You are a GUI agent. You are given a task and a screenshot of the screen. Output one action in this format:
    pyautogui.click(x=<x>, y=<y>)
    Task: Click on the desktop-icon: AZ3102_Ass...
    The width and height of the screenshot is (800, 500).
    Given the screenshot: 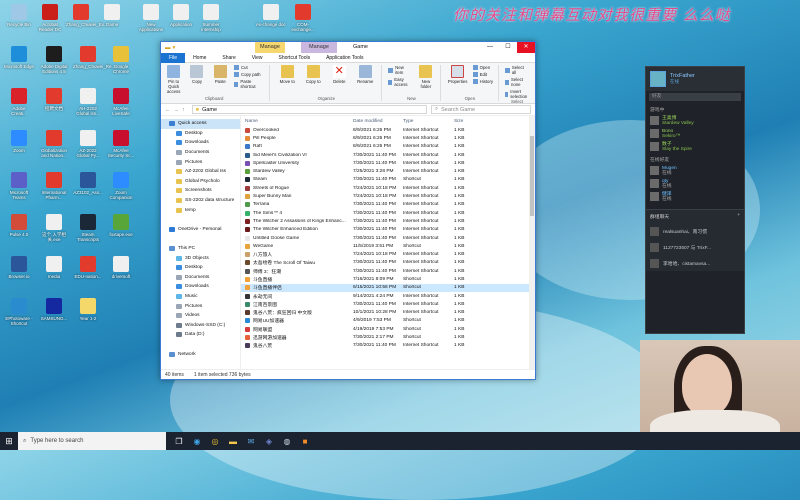 What is the action you would take?
    pyautogui.click(x=88, y=183)
    